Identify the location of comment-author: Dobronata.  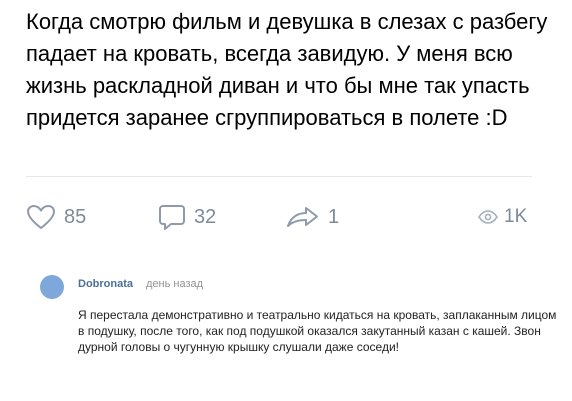
(105, 284).